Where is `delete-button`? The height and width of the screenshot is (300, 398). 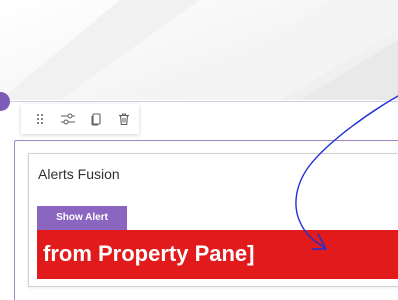 delete-button is located at coordinates (124, 119).